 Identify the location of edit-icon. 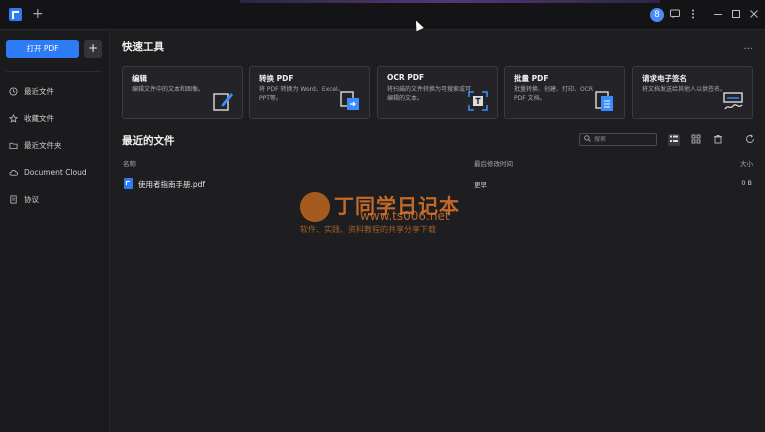
(223, 101).